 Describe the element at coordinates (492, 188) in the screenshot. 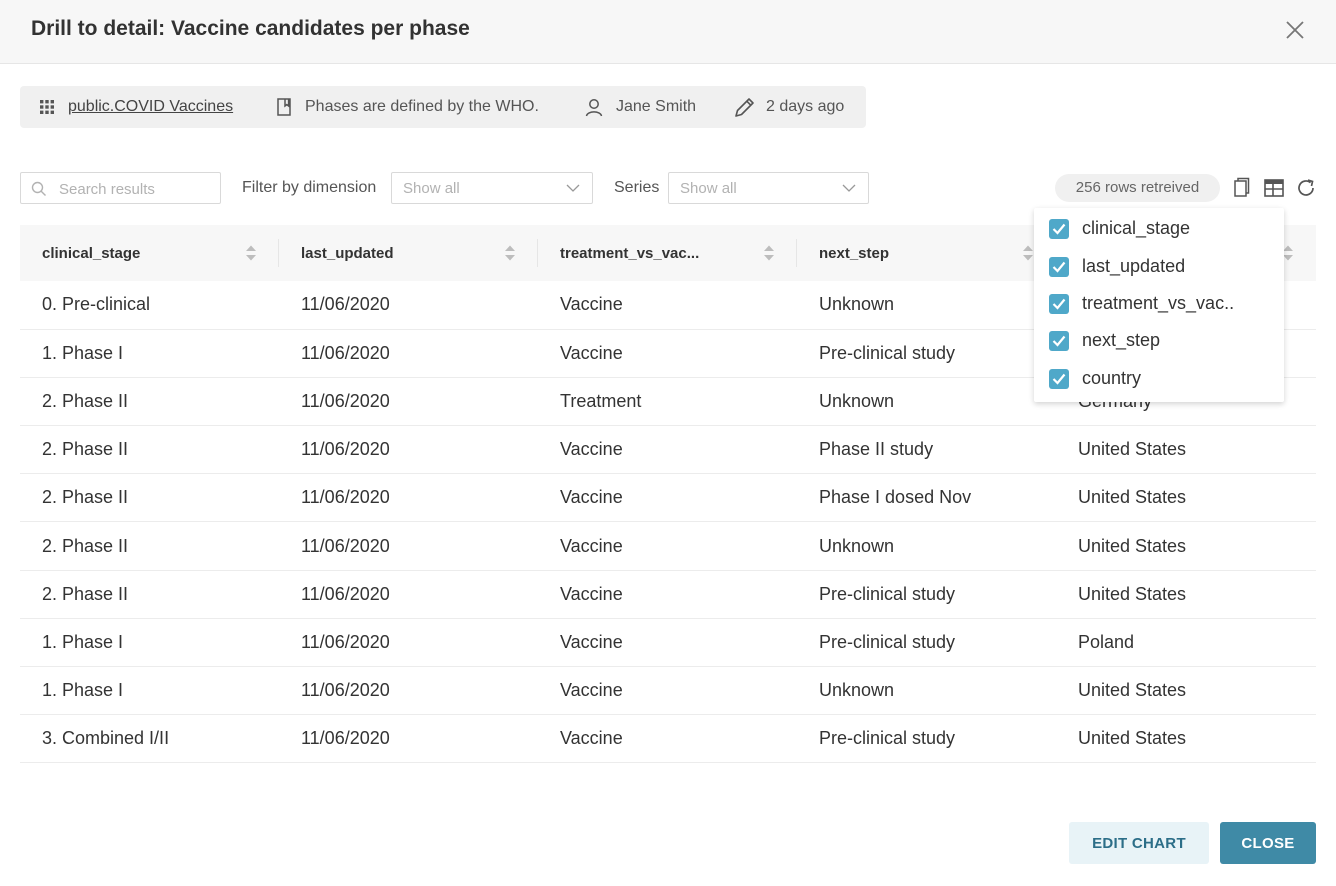

I see `filter-select: Show all` at that location.